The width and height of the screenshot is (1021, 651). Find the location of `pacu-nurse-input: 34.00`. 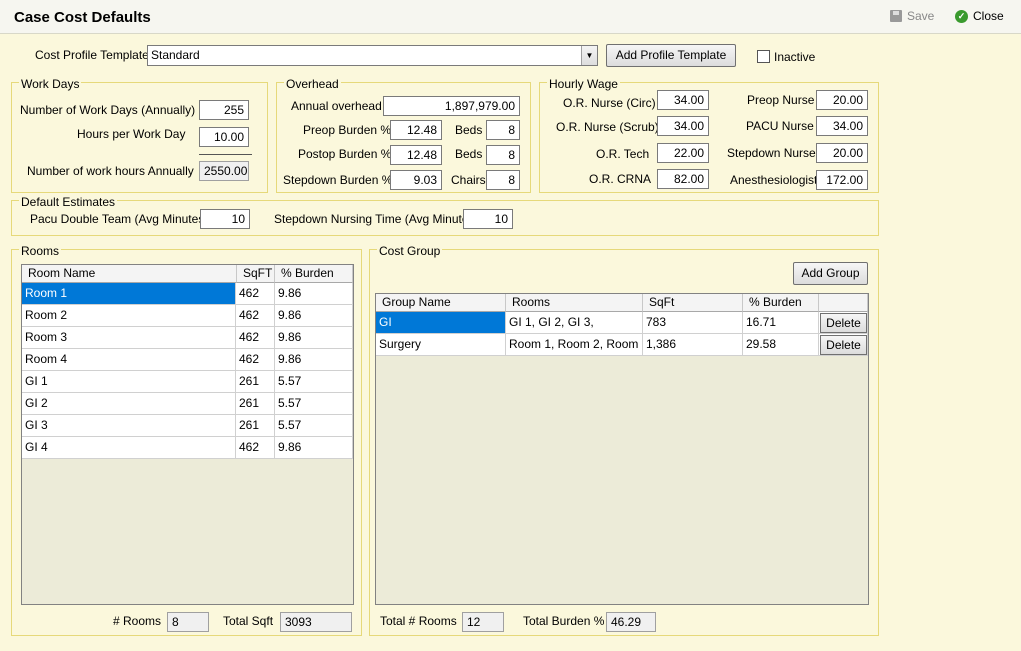

pacu-nurse-input: 34.00 is located at coordinates (842, 126).